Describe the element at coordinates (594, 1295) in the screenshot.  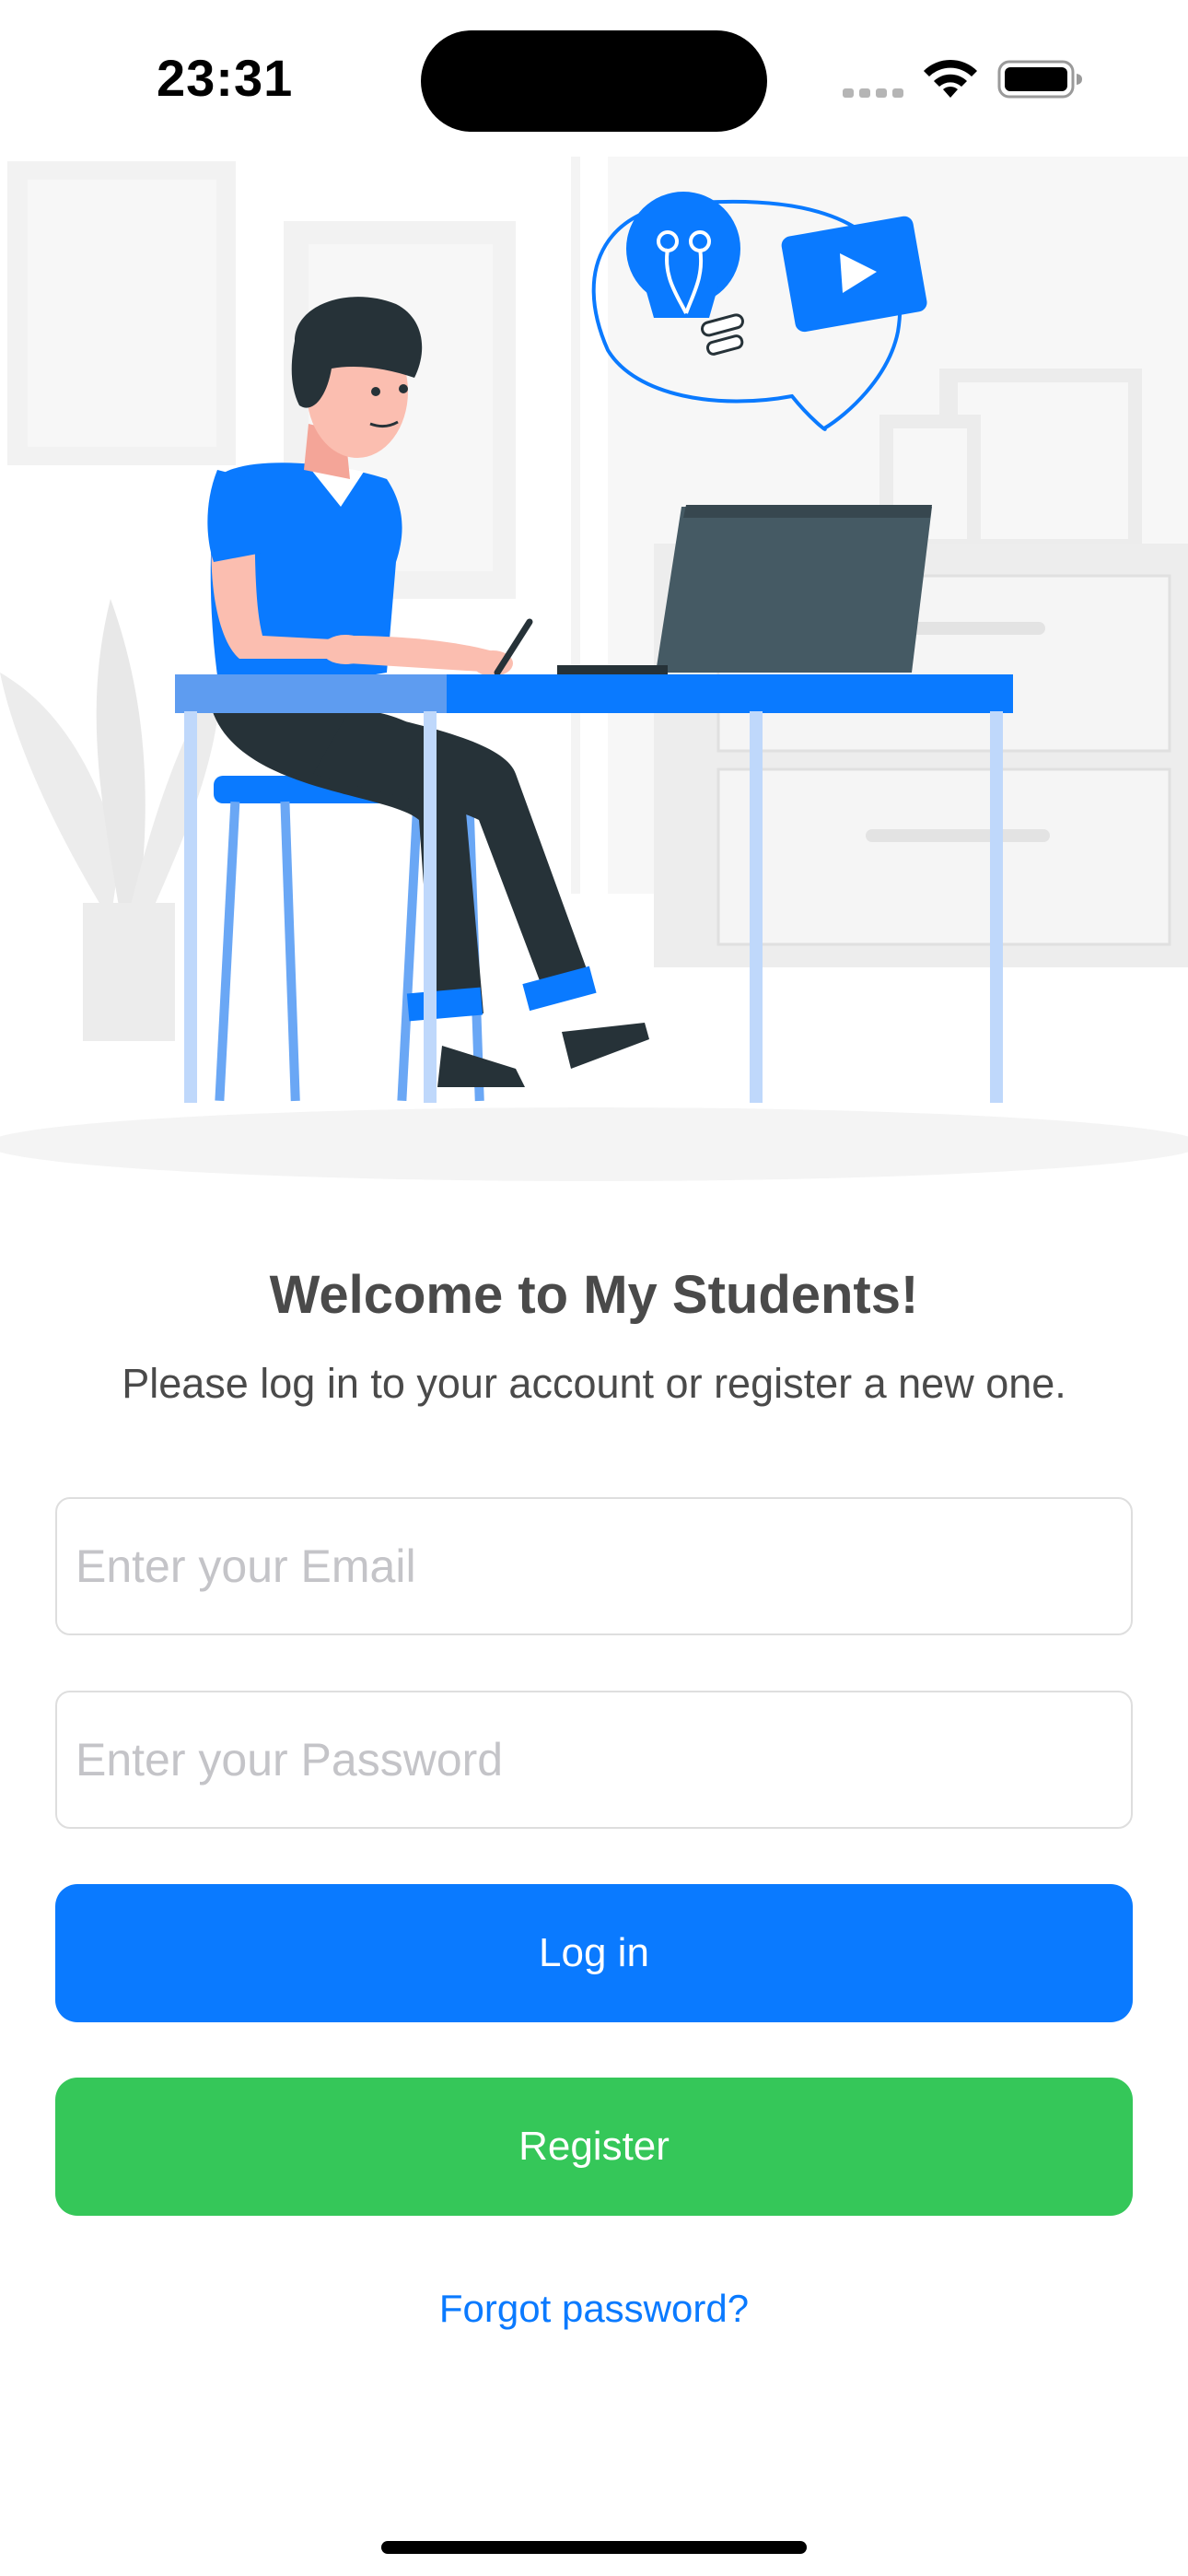
I see `welcome-title: Welcome to My Students!` at that location.